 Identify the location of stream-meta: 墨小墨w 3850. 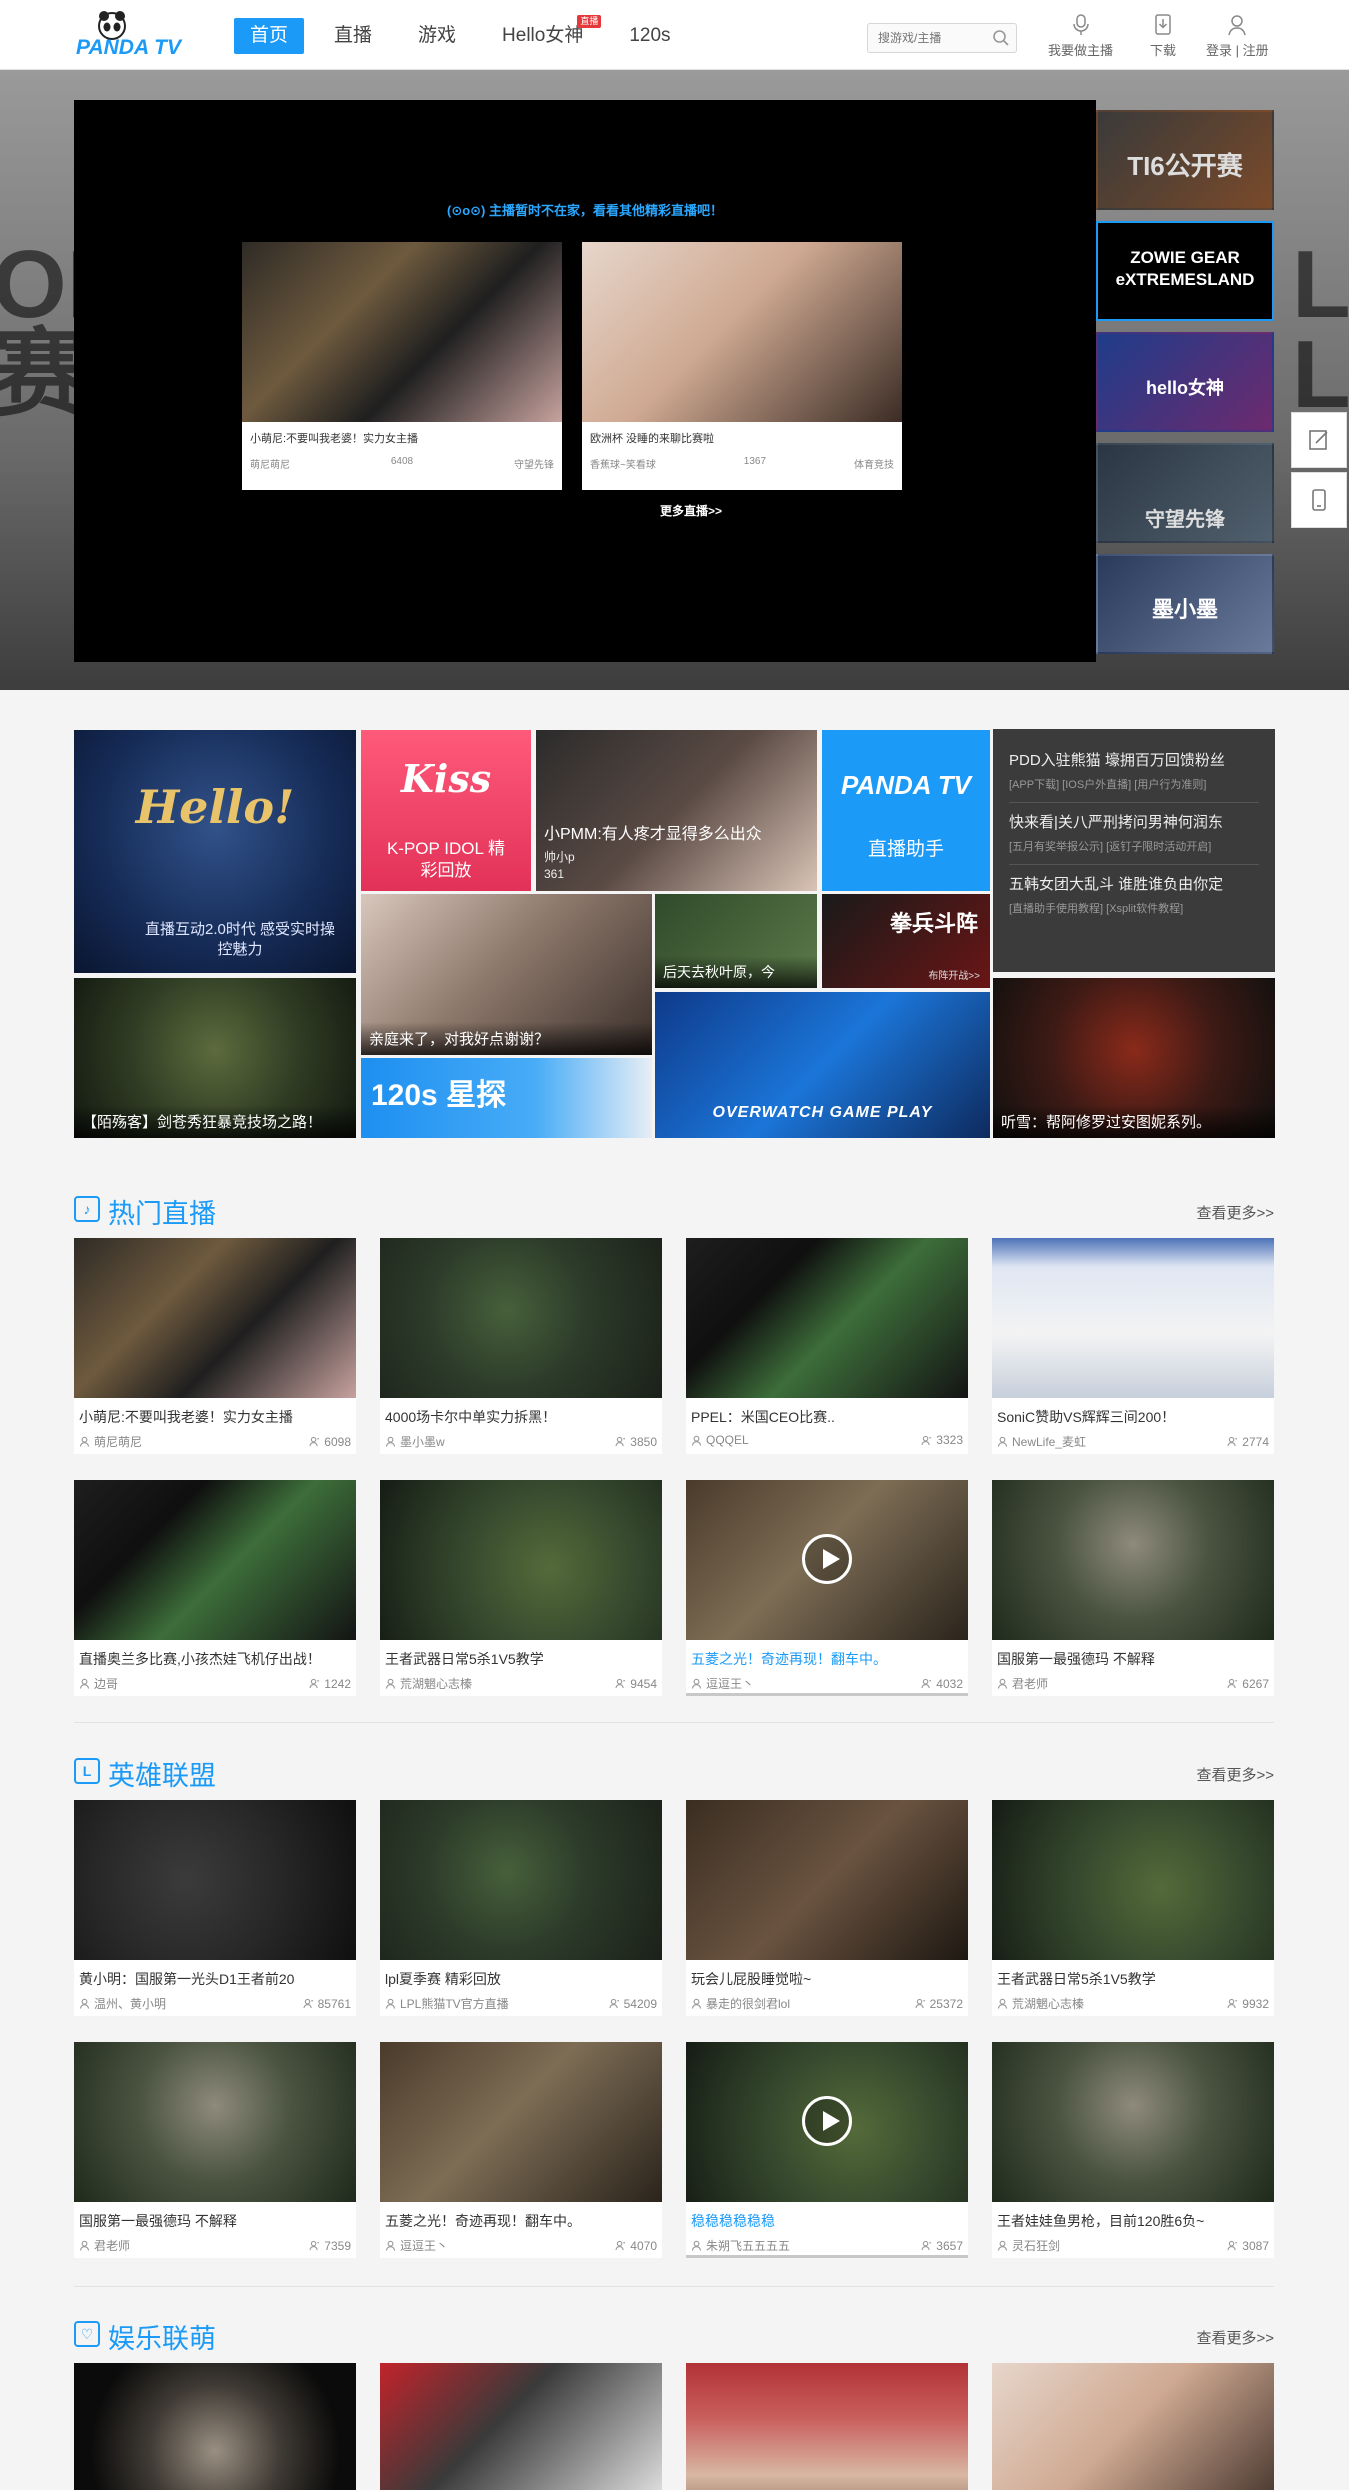
(521, 1438).